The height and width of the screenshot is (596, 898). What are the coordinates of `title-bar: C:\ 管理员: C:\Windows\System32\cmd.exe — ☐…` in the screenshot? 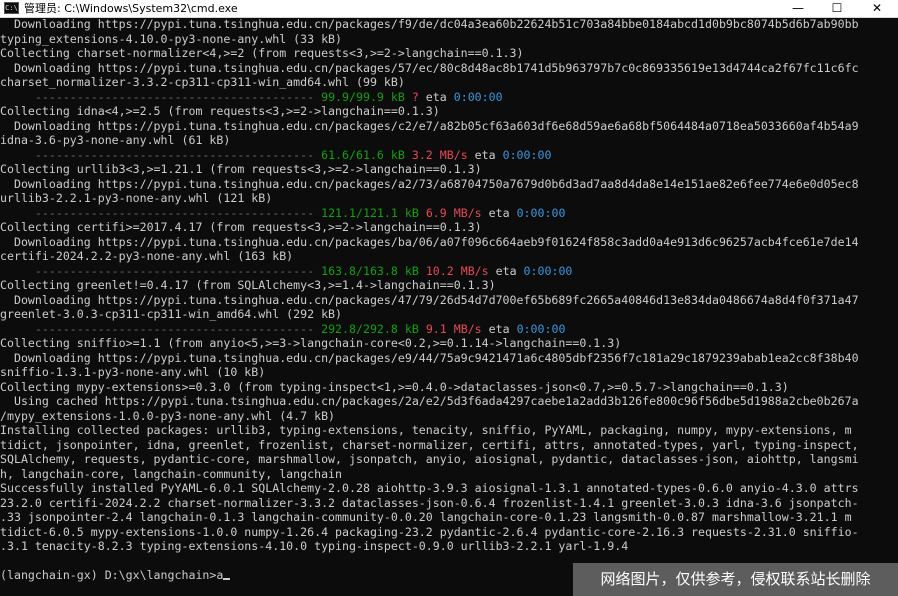 It's located at (449, 9).